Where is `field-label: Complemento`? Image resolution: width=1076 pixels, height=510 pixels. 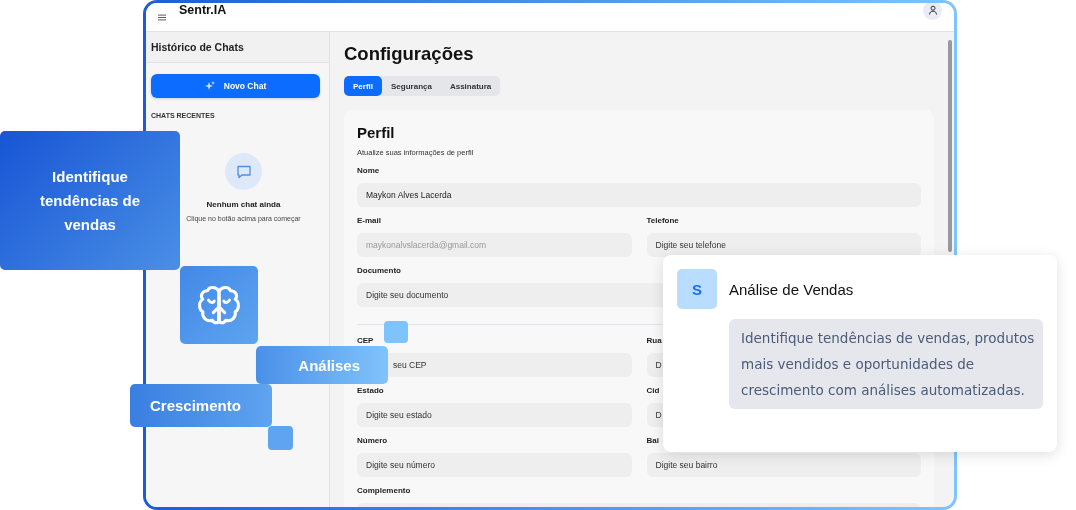
field-label: Complemento is located at coordinates (384, 490).